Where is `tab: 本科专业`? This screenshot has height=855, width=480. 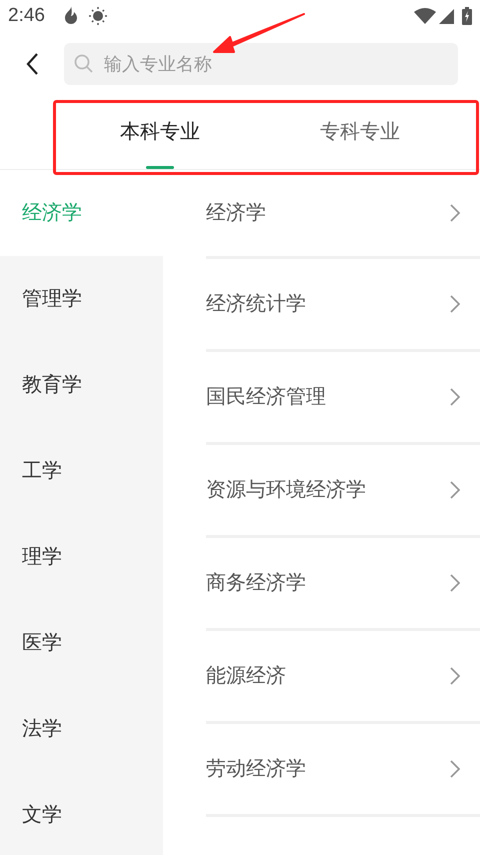
tab: 本科专业 is located at coordinates (160, 132).